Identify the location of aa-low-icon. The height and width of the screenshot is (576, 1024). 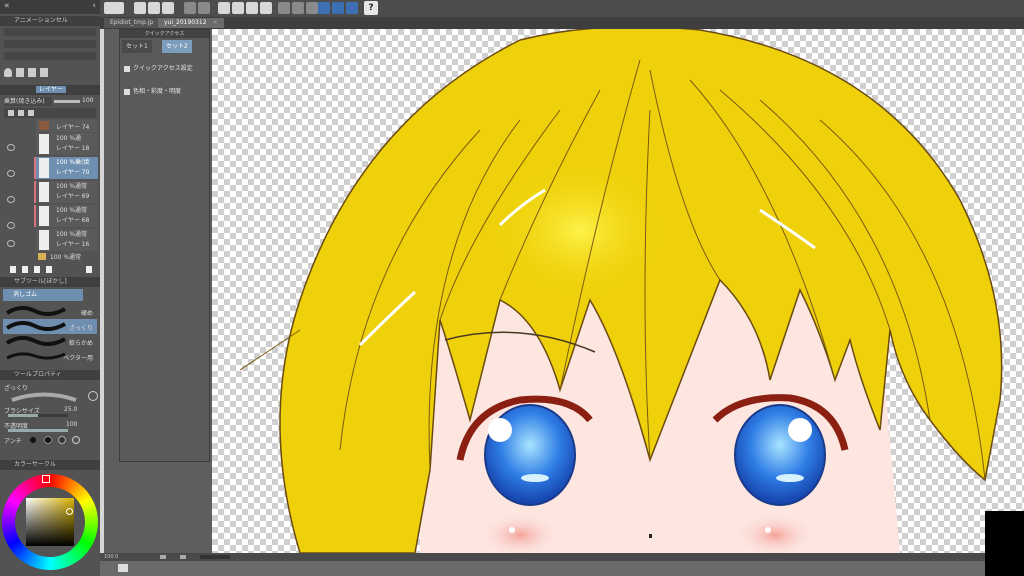
(48, 440).